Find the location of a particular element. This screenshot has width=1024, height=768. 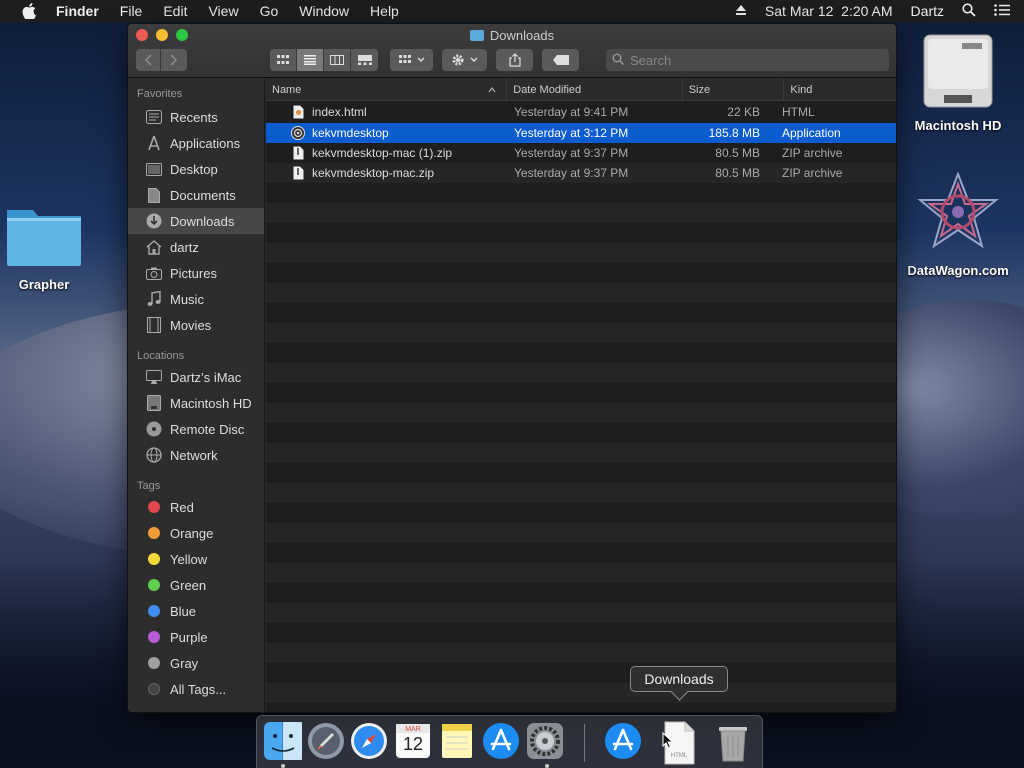

sidebar-tag-purple: Purple is located at coordinates (196, 637).